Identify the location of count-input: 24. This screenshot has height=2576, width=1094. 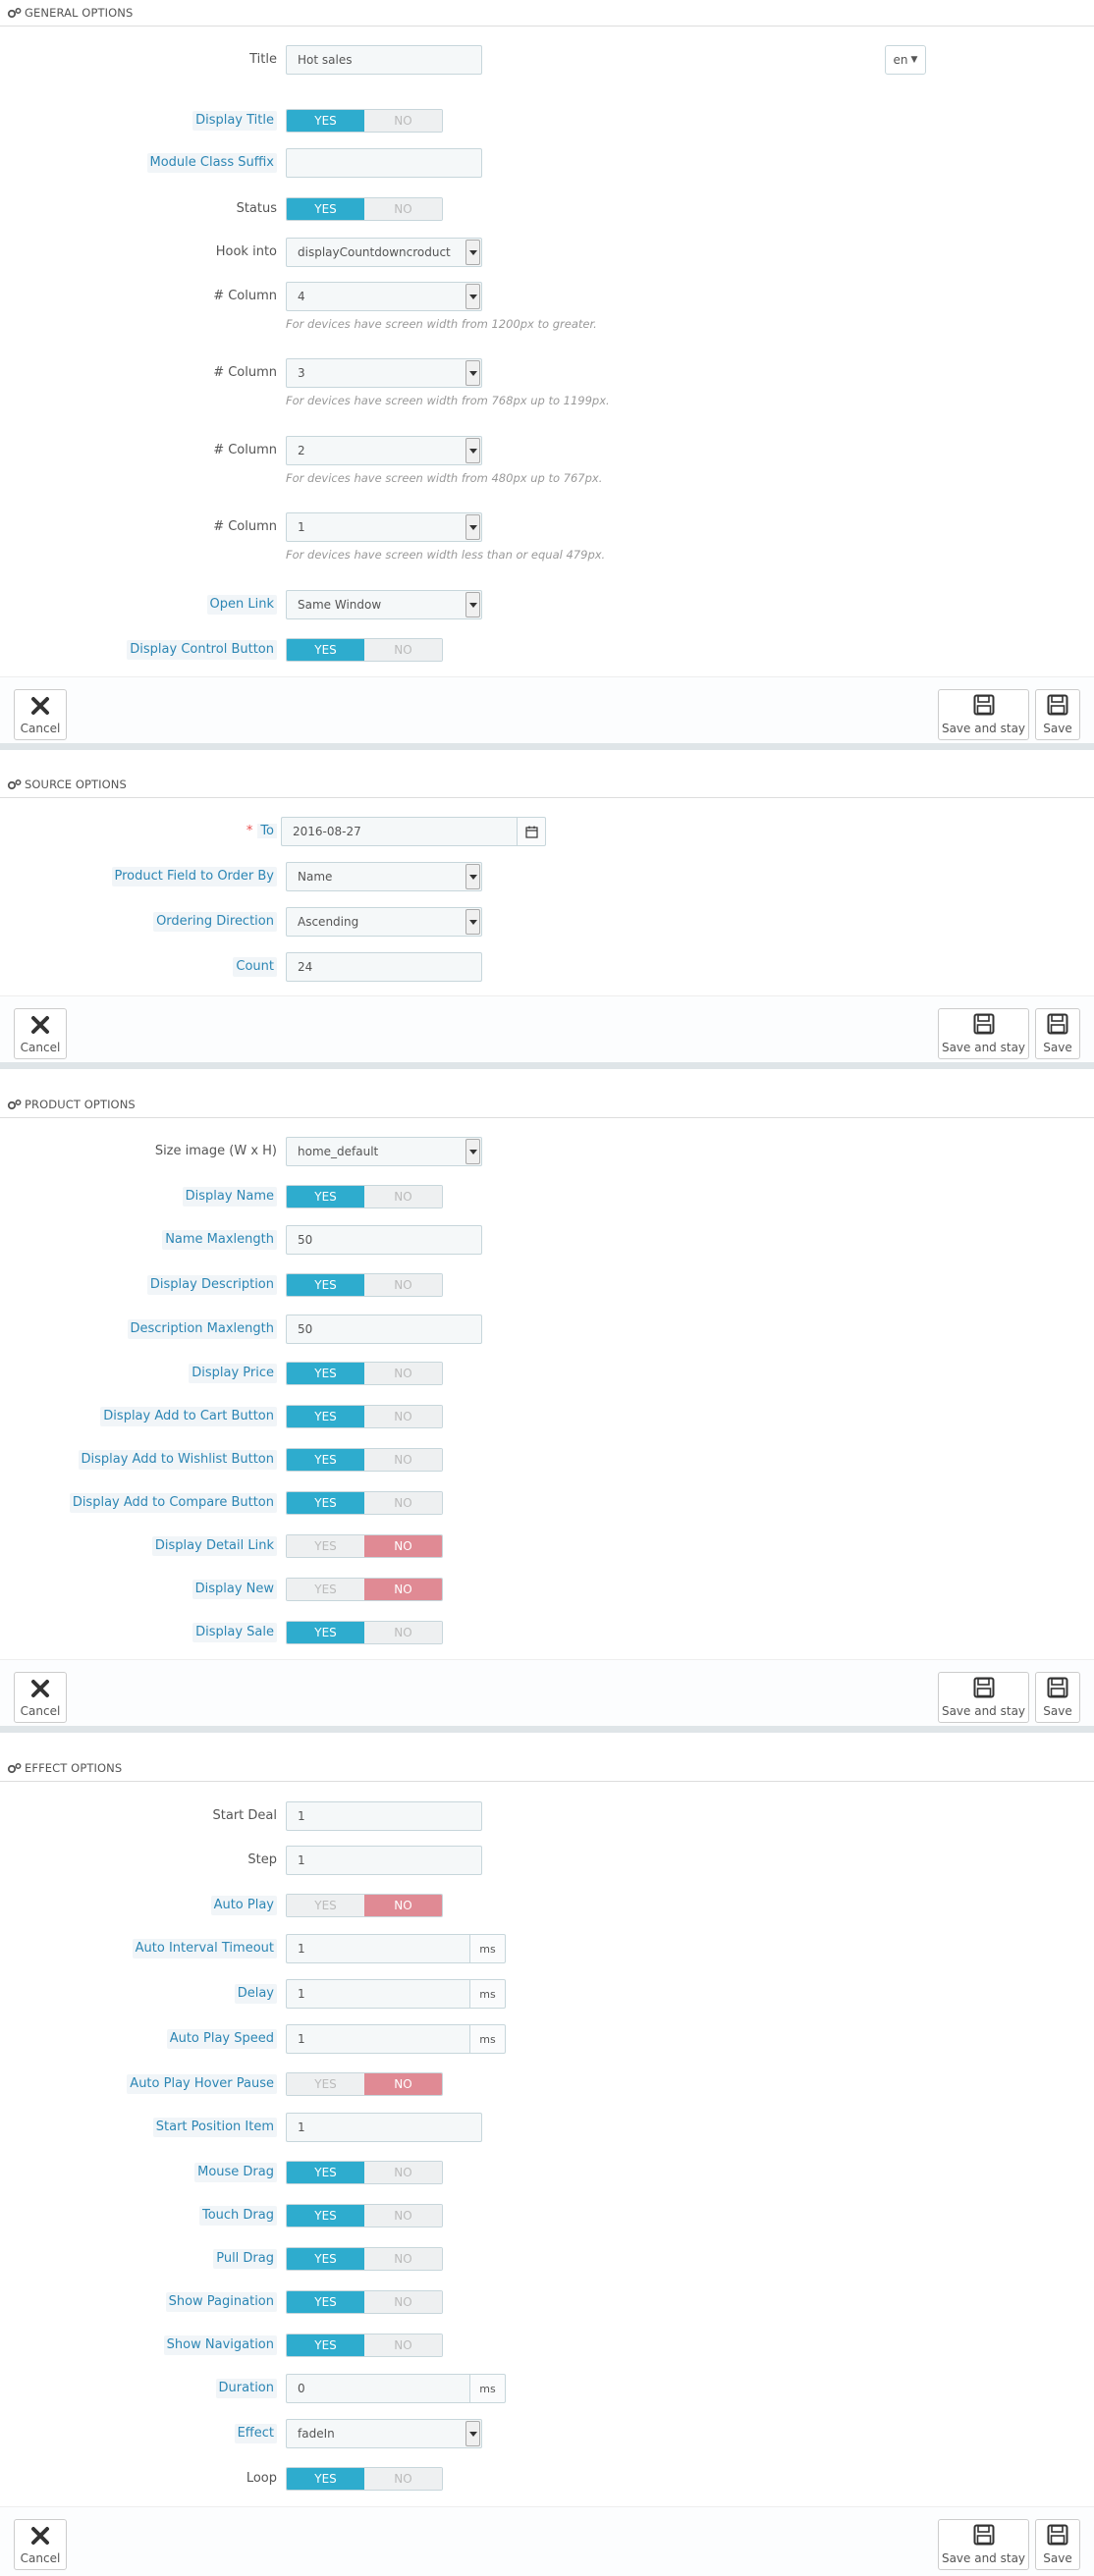
(384, 967).